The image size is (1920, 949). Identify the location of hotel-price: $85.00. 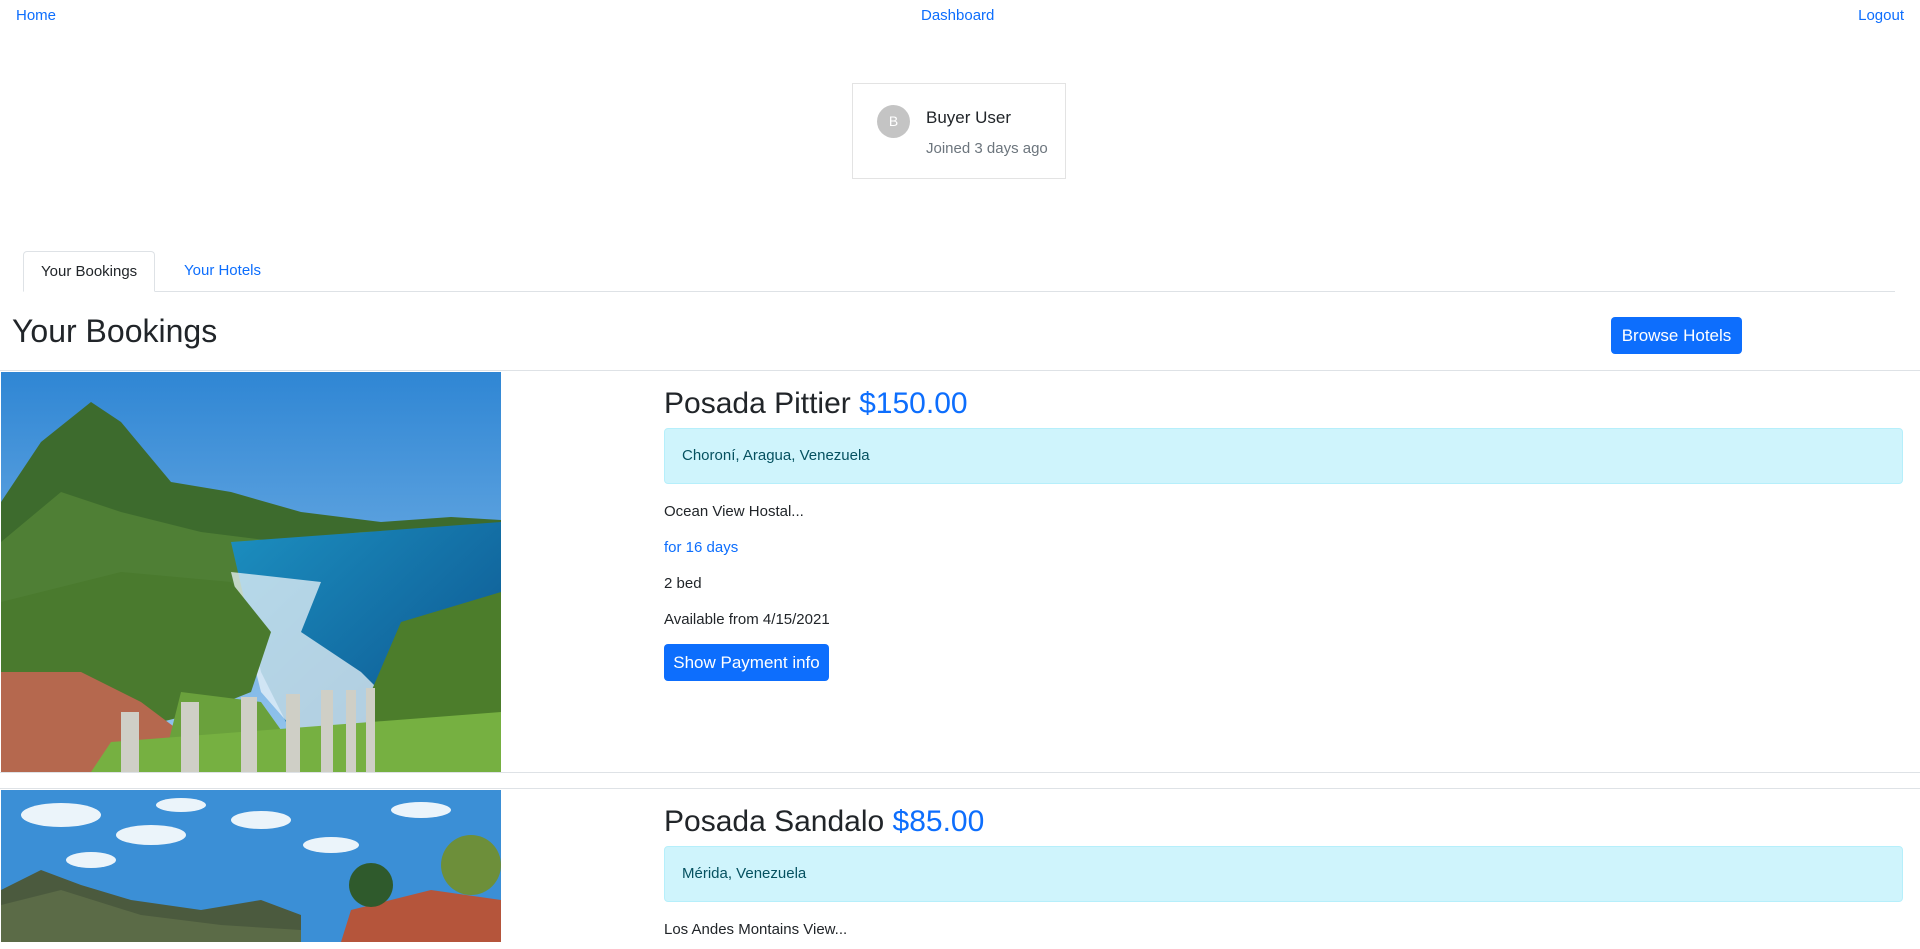
(938, 821).